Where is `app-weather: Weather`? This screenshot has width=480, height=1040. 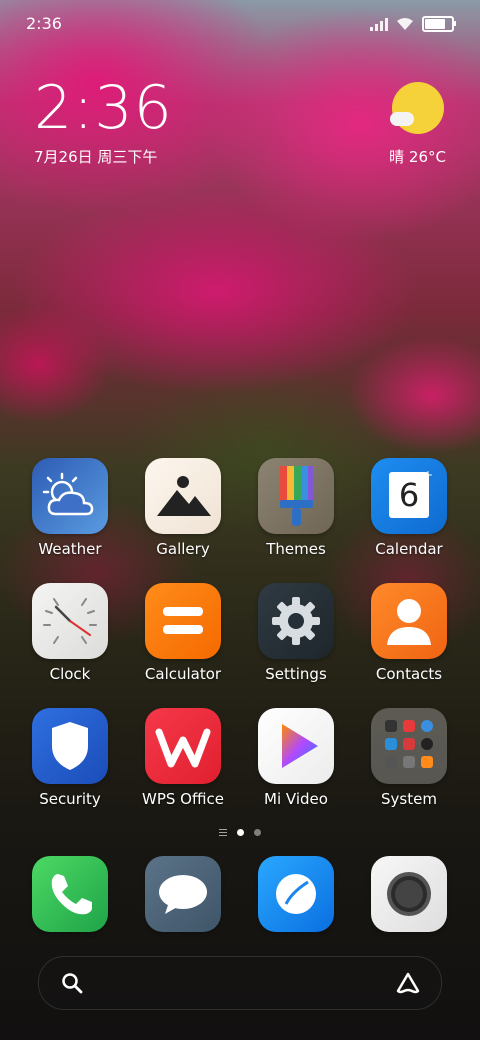 app-weather: Weather is located at coordinates (70, 508).